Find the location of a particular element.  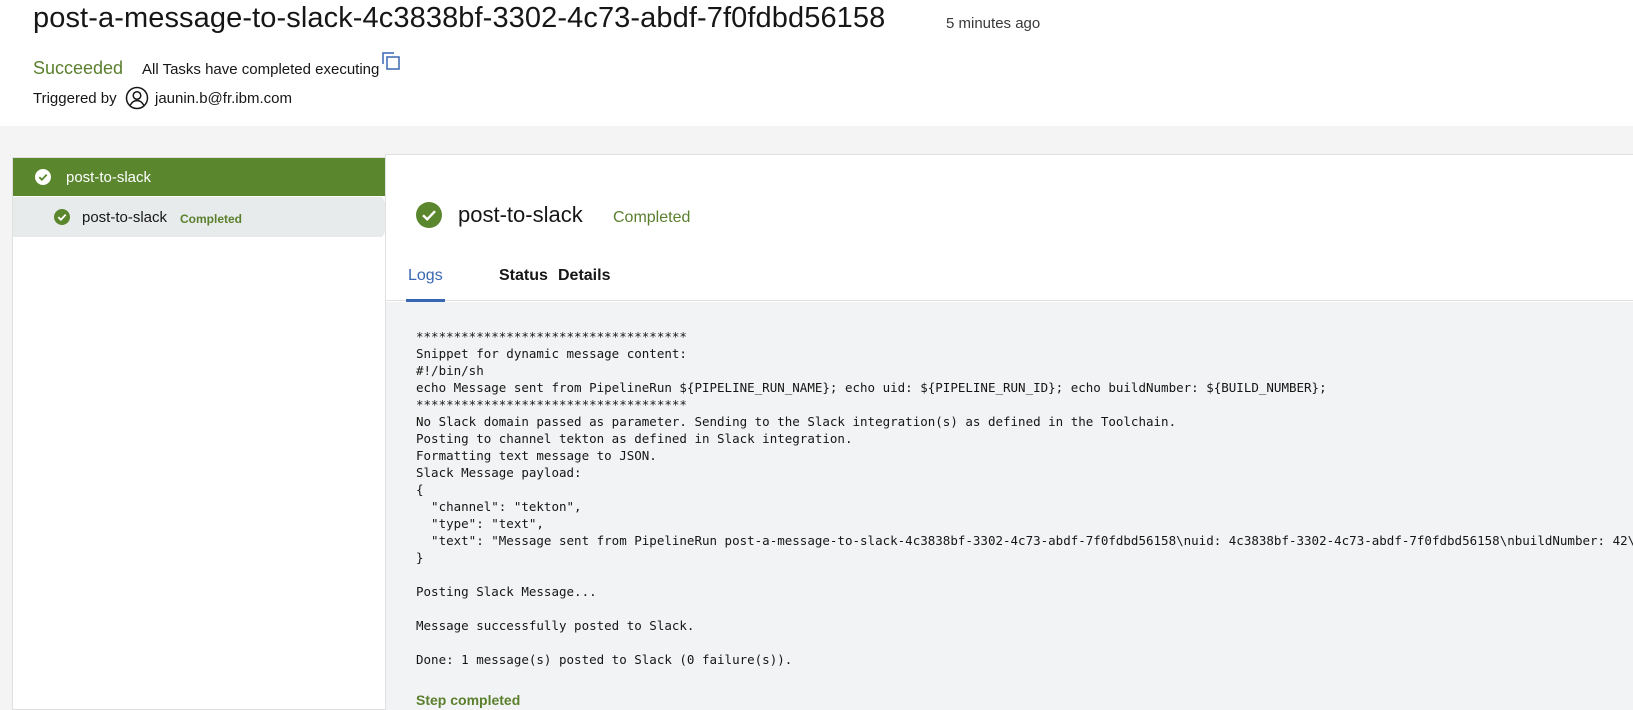

copy-icon is located at coordinates (391, 61).